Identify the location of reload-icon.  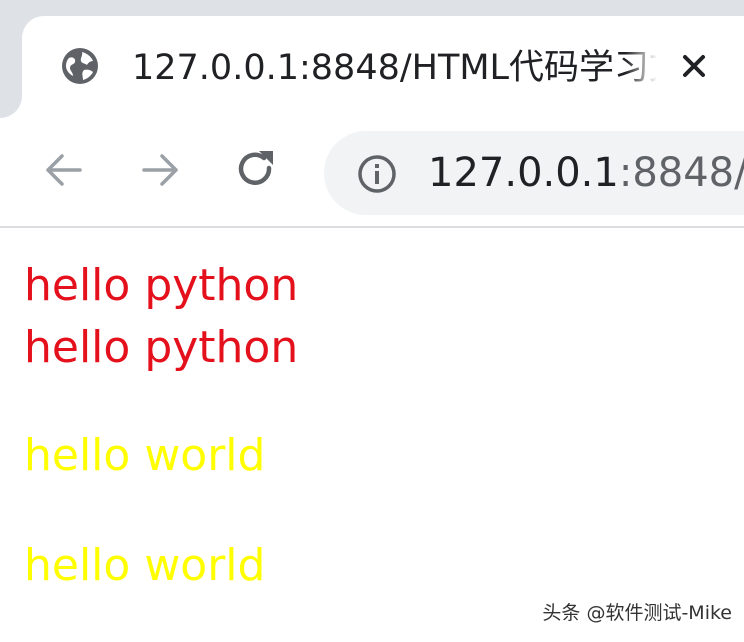
(256, 170).